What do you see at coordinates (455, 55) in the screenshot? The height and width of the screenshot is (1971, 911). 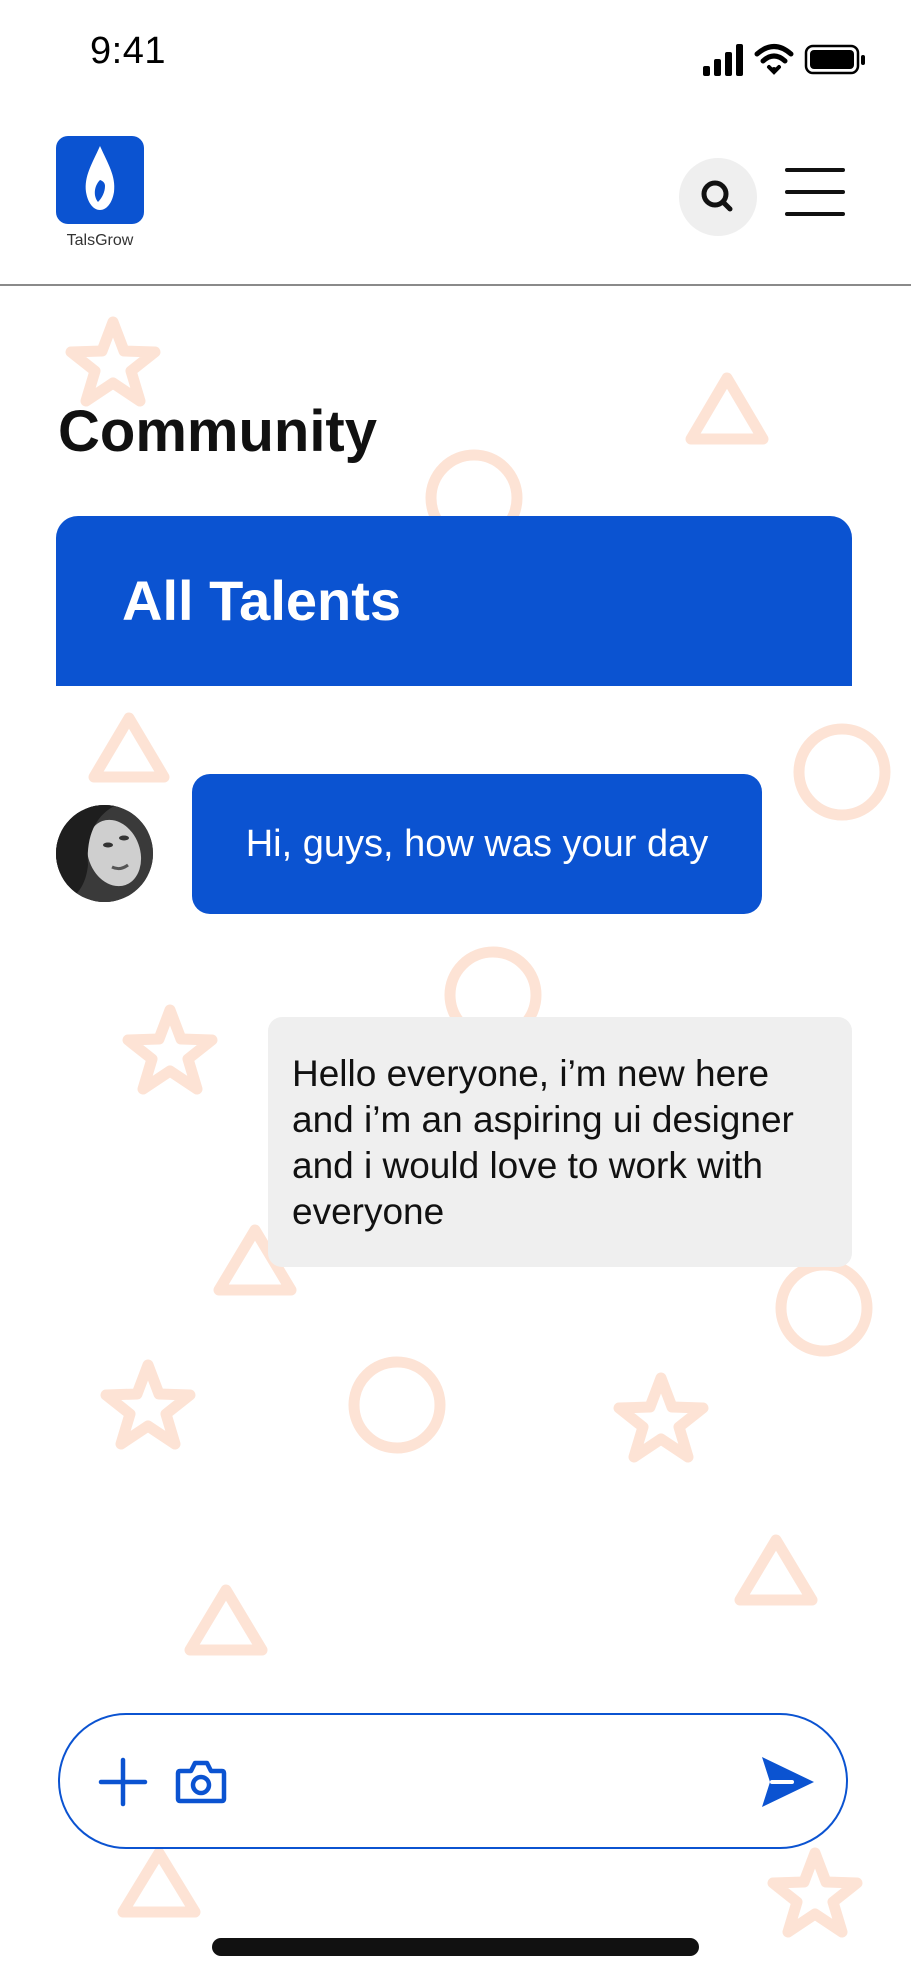 I see `status-bar: 9:41` at bounding box center [455, 55].